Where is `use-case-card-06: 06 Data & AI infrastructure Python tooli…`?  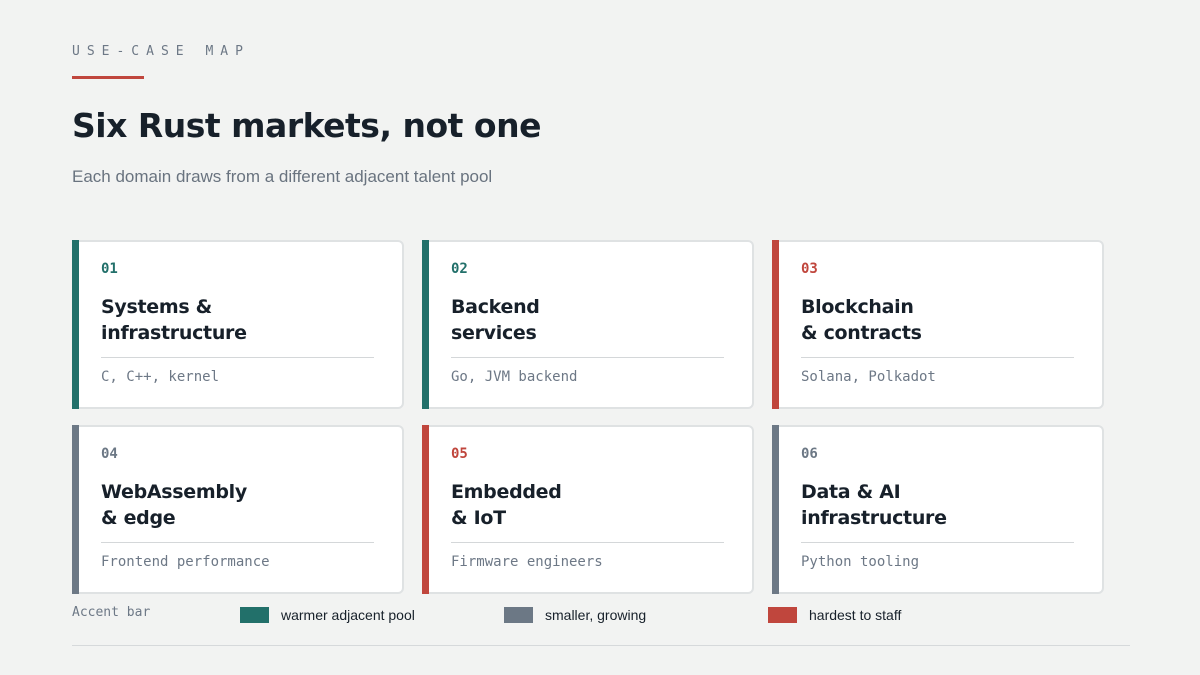
use-case-card-06: 06 Data & AI infrastructure Python tooli… is located at coordinates (938, 509).